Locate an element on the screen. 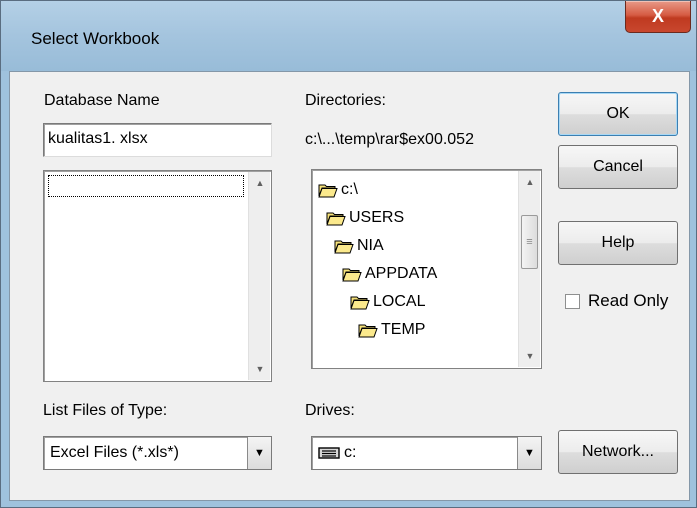 Image resolution: width=697 pixels, height=508 pixels. directories-label: Directories: is located at coordinates (345, 100).